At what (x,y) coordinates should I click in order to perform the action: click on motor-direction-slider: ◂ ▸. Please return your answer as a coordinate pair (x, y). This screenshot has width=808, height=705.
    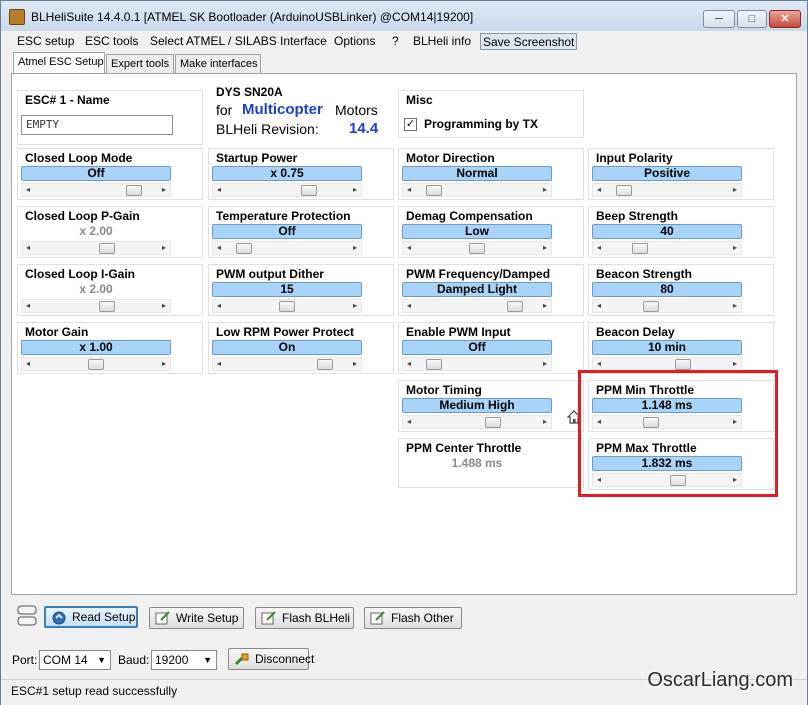
    Looking at the image, I should click on (477, 190).